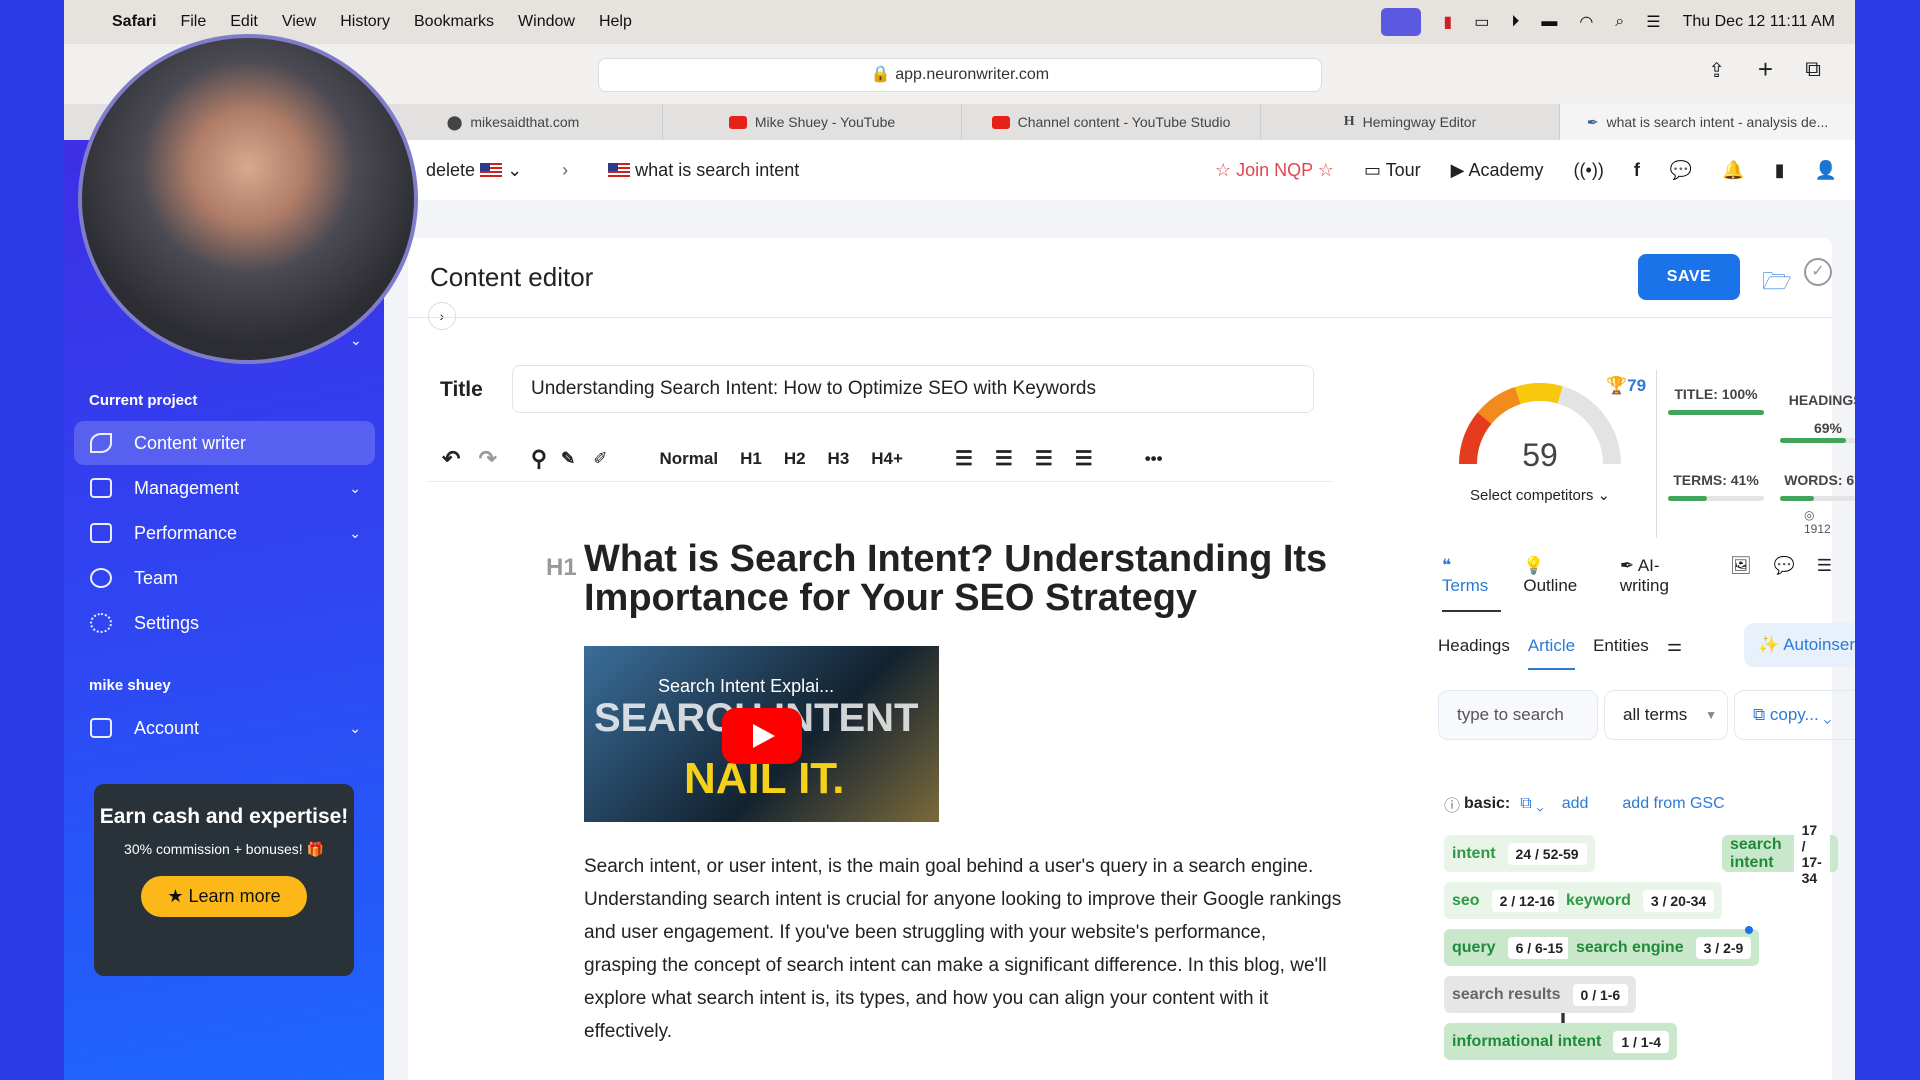  Describe the element at coordinates (1666, 715) in the screenshot. I see `terms-filter-select: all terms ▼` at that location.